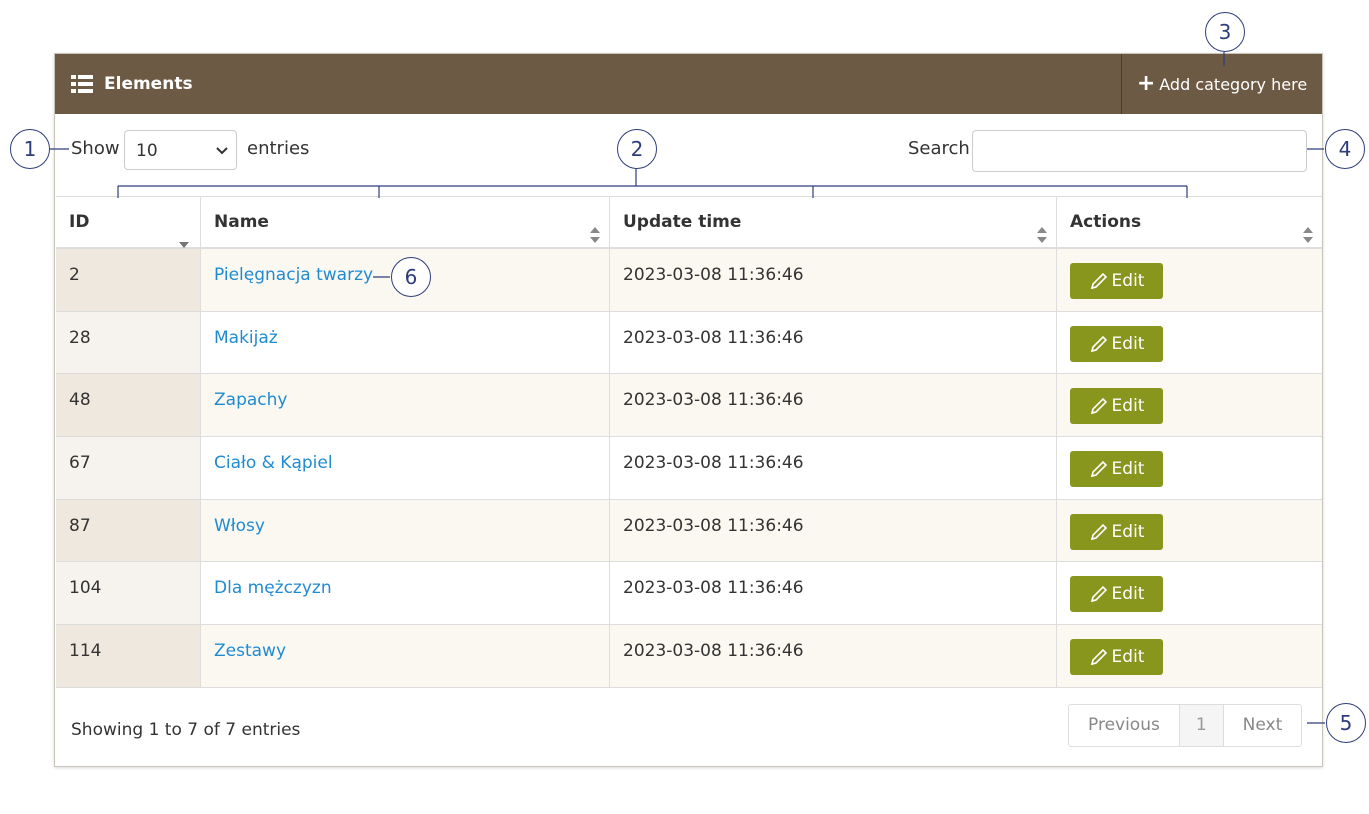 This screenshot has height=814, width=1369. I want to click on callout-badge: 5, so click(1346, 723).